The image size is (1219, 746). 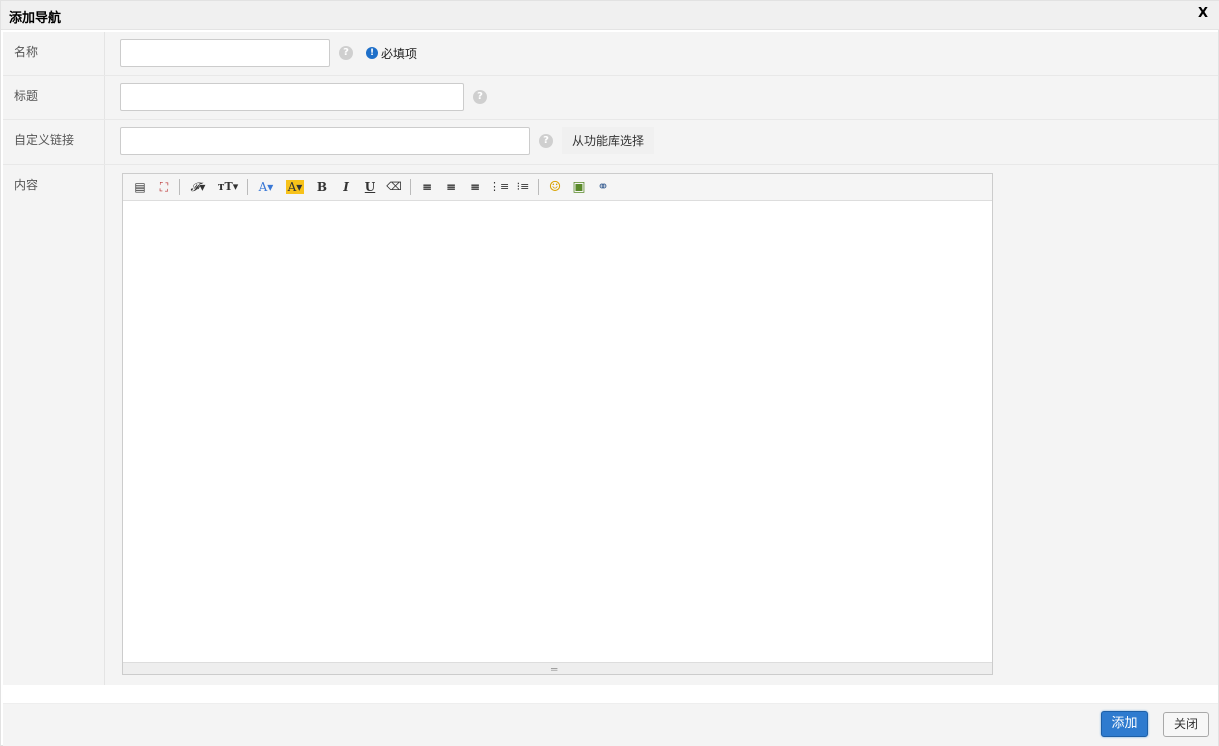 I want to click on bold-icon: B, so click(x=322, y=187).